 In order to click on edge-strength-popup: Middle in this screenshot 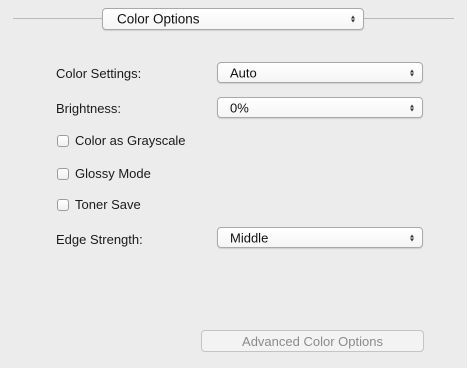, I will do `click(320, 237)`.